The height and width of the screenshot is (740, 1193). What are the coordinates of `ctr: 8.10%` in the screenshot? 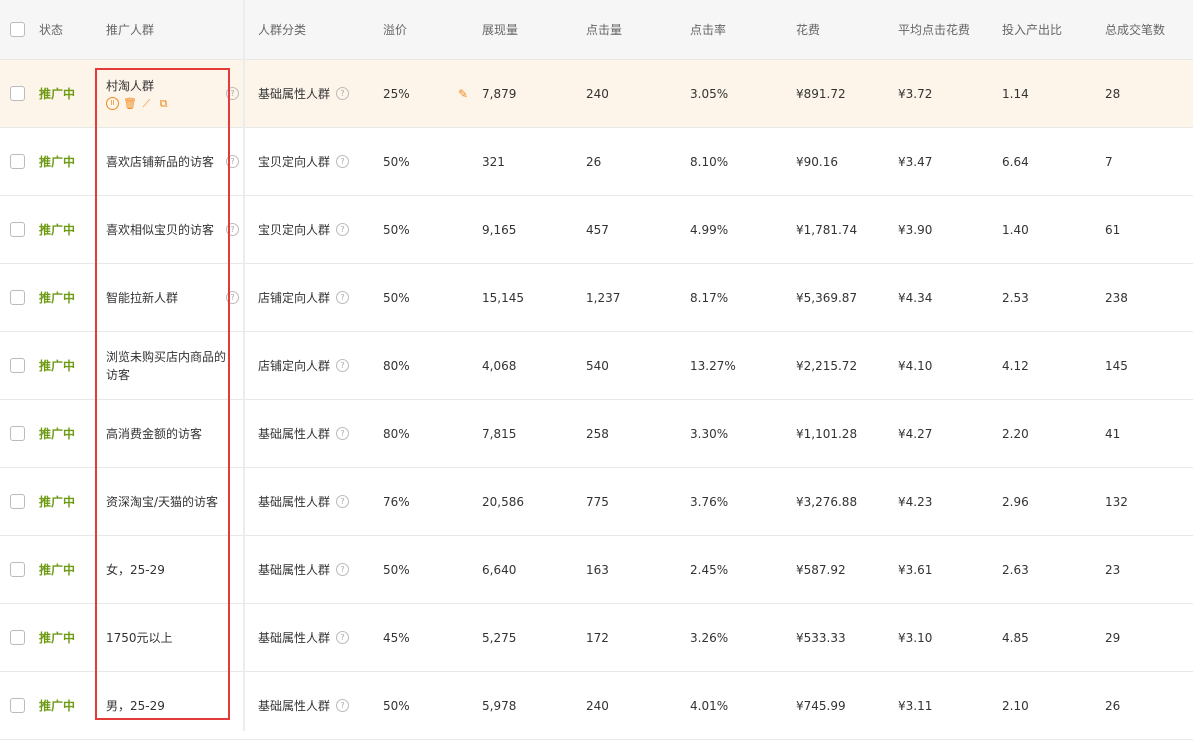 It's located at (709, 161).